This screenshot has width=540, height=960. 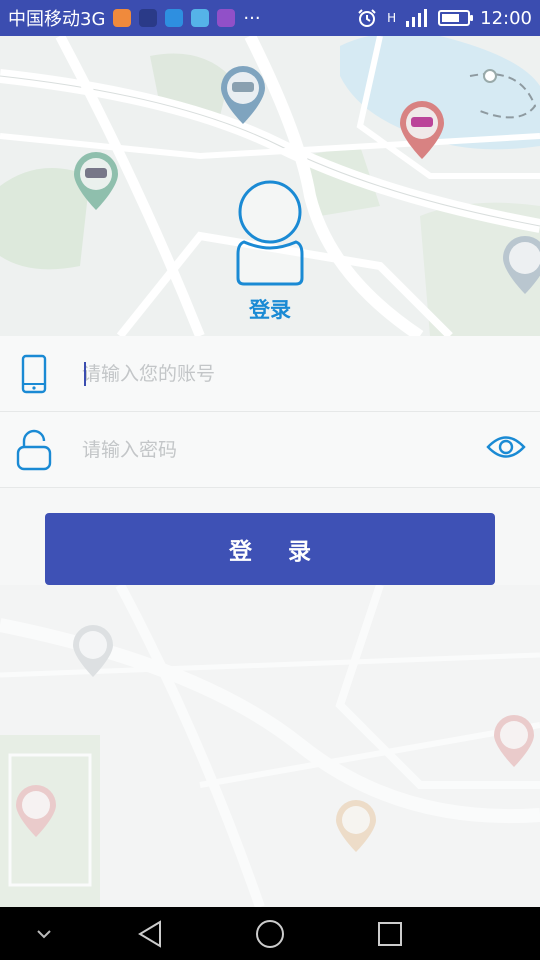 What do you see at coordinates (270, 18) in the screenshot?
I see `status-bar: 中国移动3G ··· H 12:00` at bounding box center [270, 18].